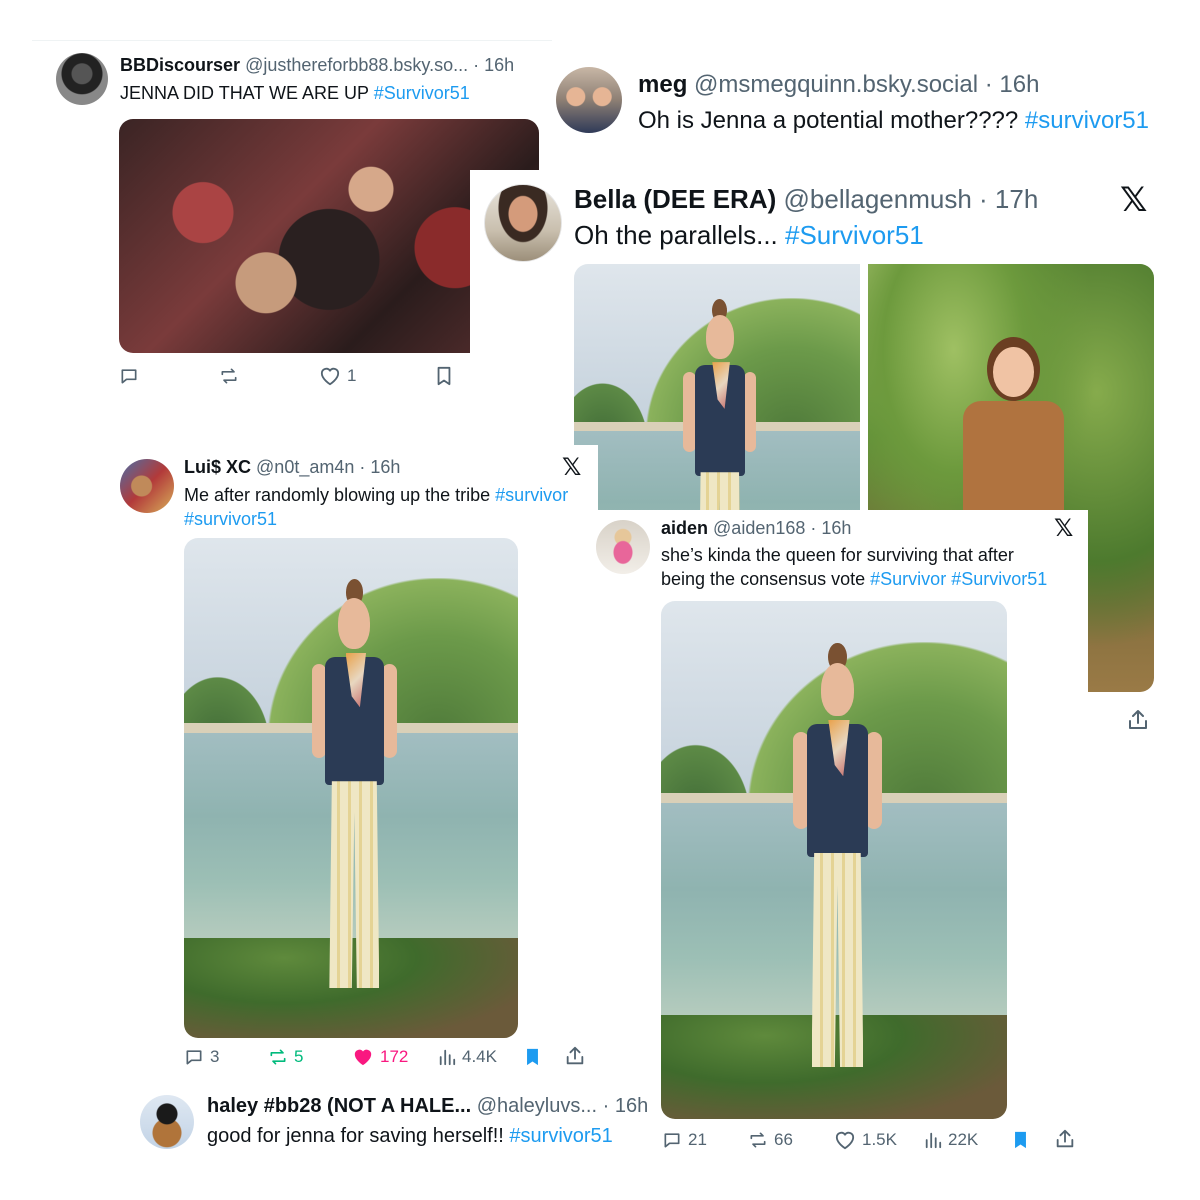 The height and width of the screenshot is (1200, 1200). I want to click on hashtag-link: #survivor, so click(531, 495).